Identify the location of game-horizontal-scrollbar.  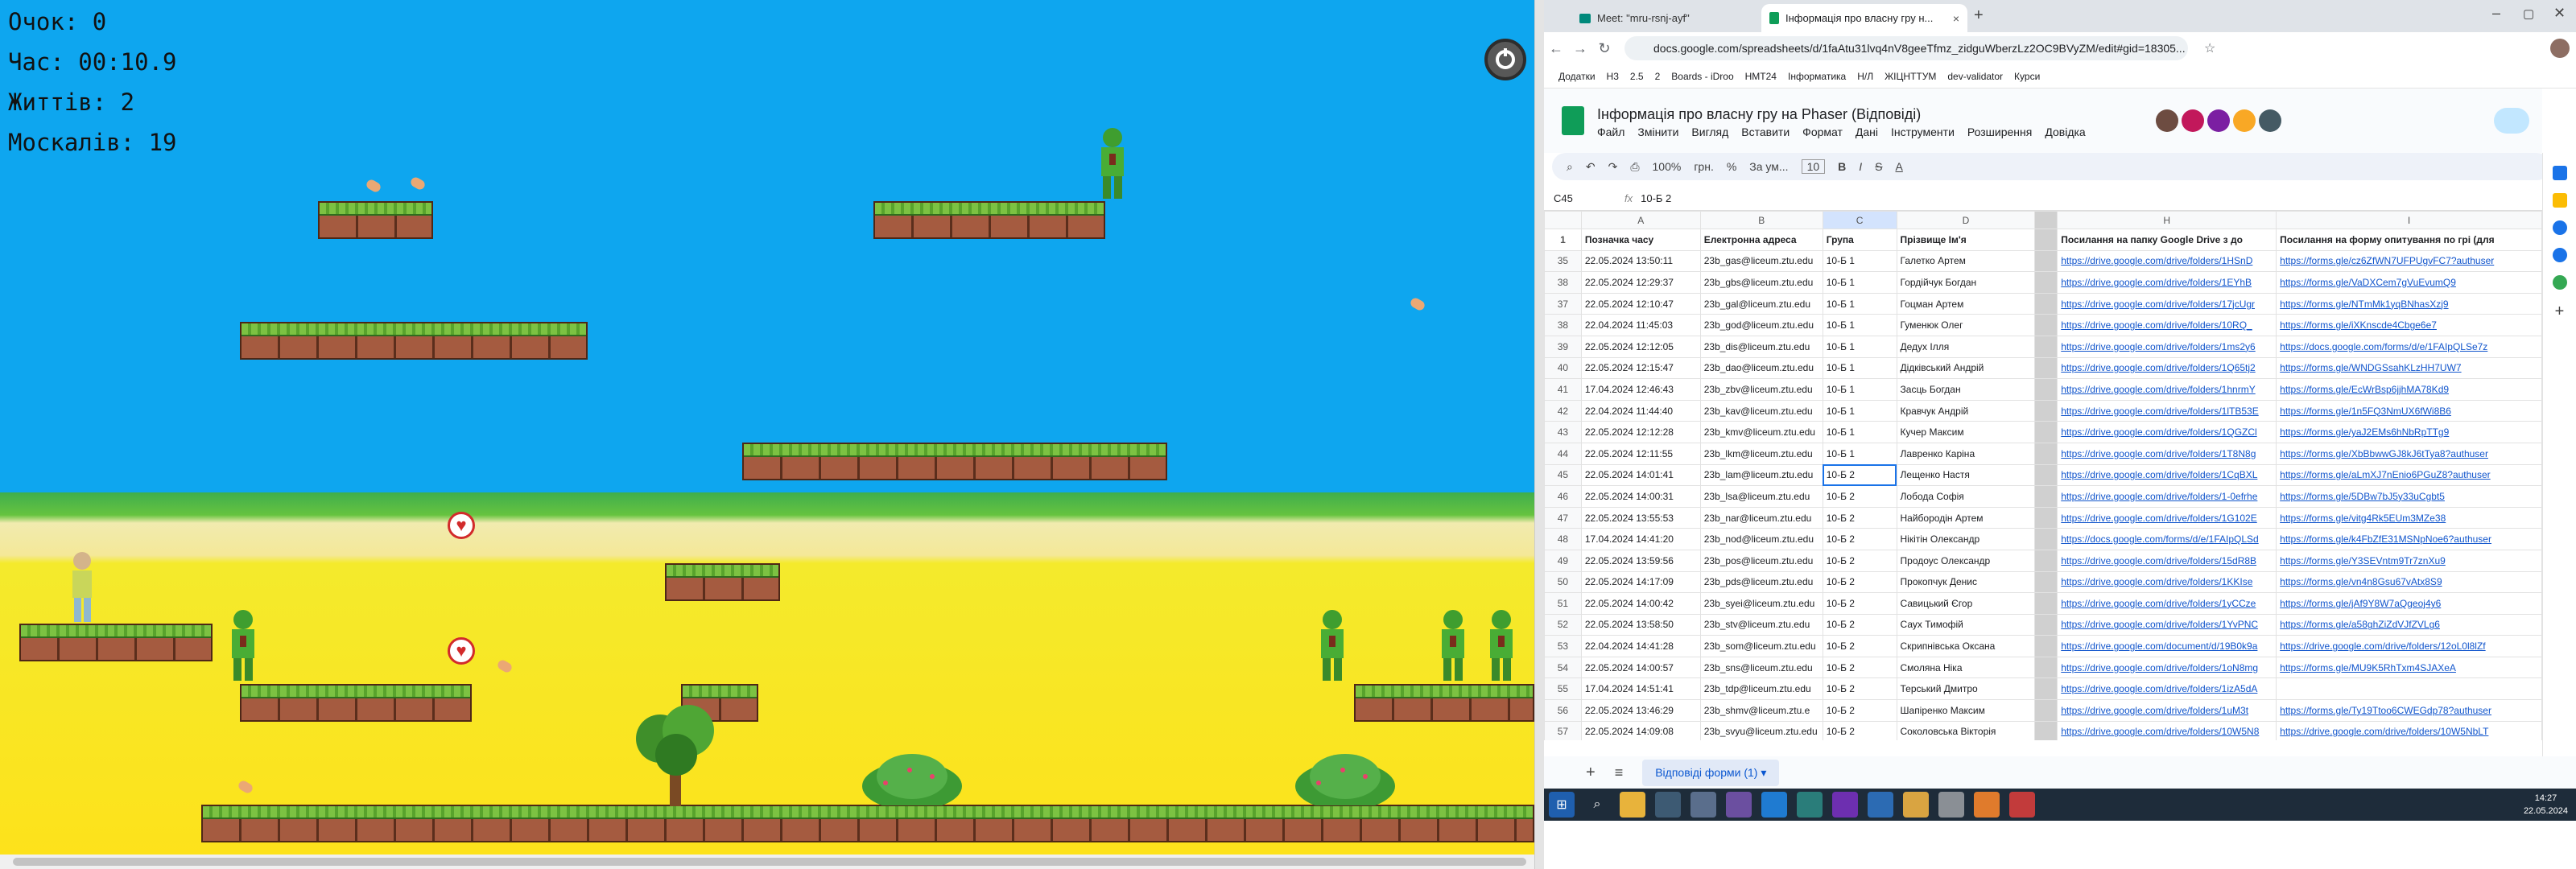
(767, 862).